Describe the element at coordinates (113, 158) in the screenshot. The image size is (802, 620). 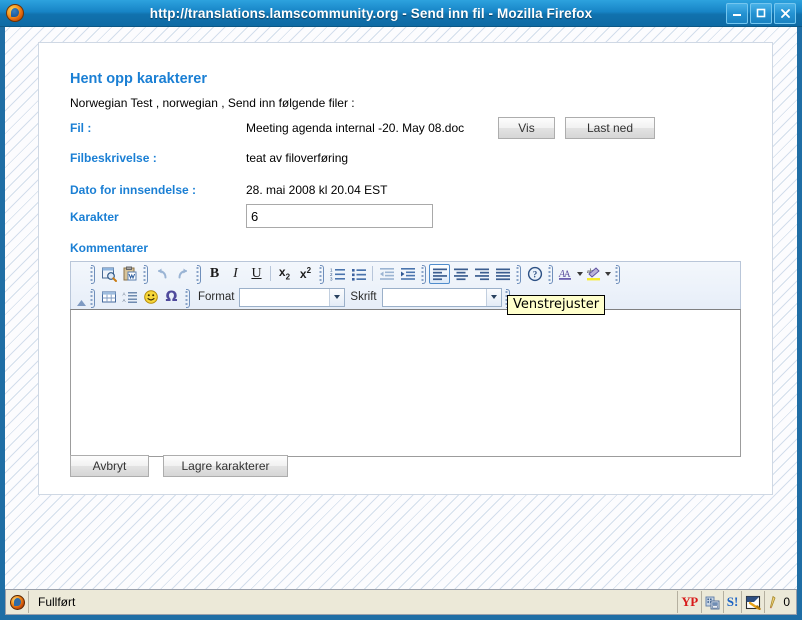
I see `description-label: Filbeskrivelse :` at that location.